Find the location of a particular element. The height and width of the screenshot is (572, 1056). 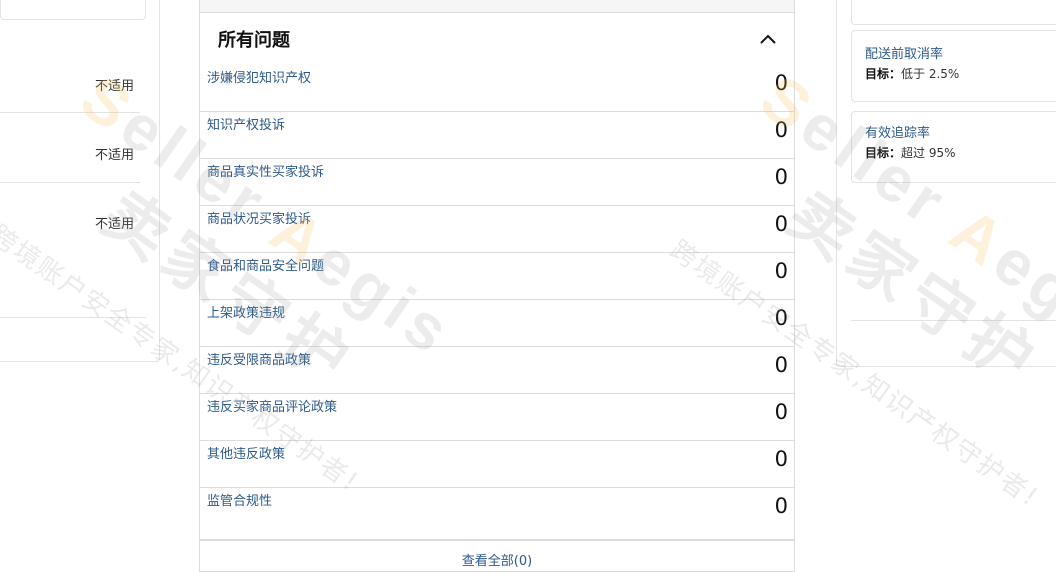

issue-row: 知识产权投诉 0 is located at coordinates (497, 135).